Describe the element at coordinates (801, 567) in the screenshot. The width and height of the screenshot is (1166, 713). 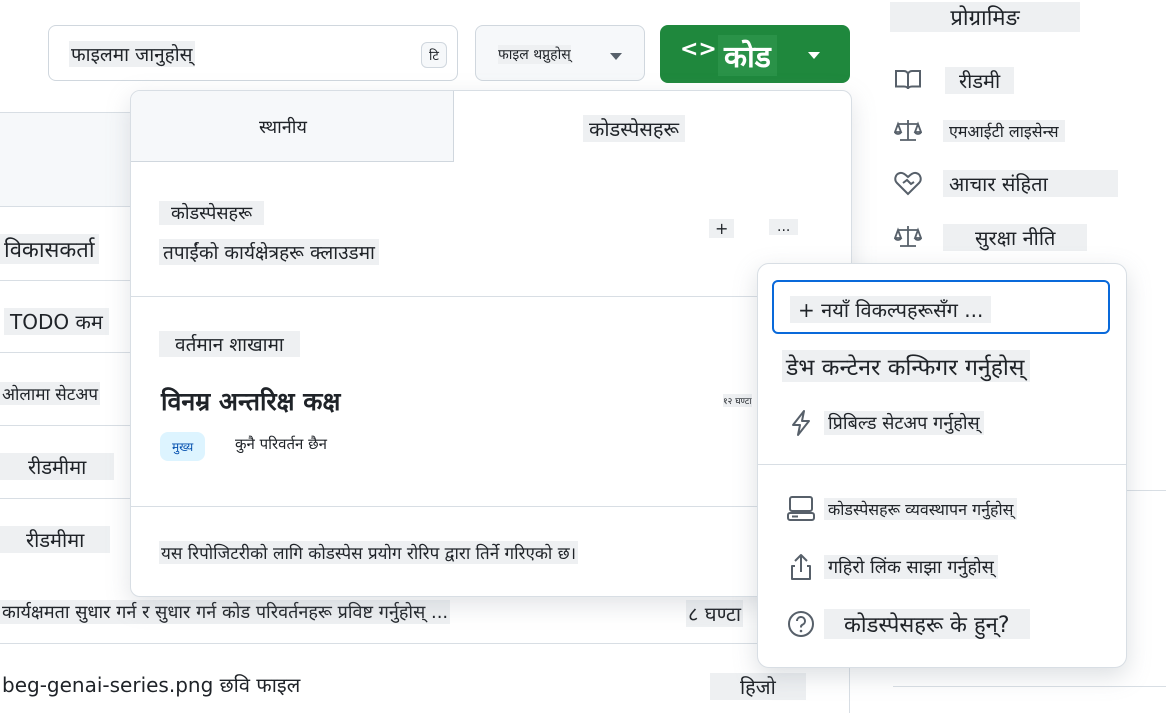
I see `share-icon` at that location.